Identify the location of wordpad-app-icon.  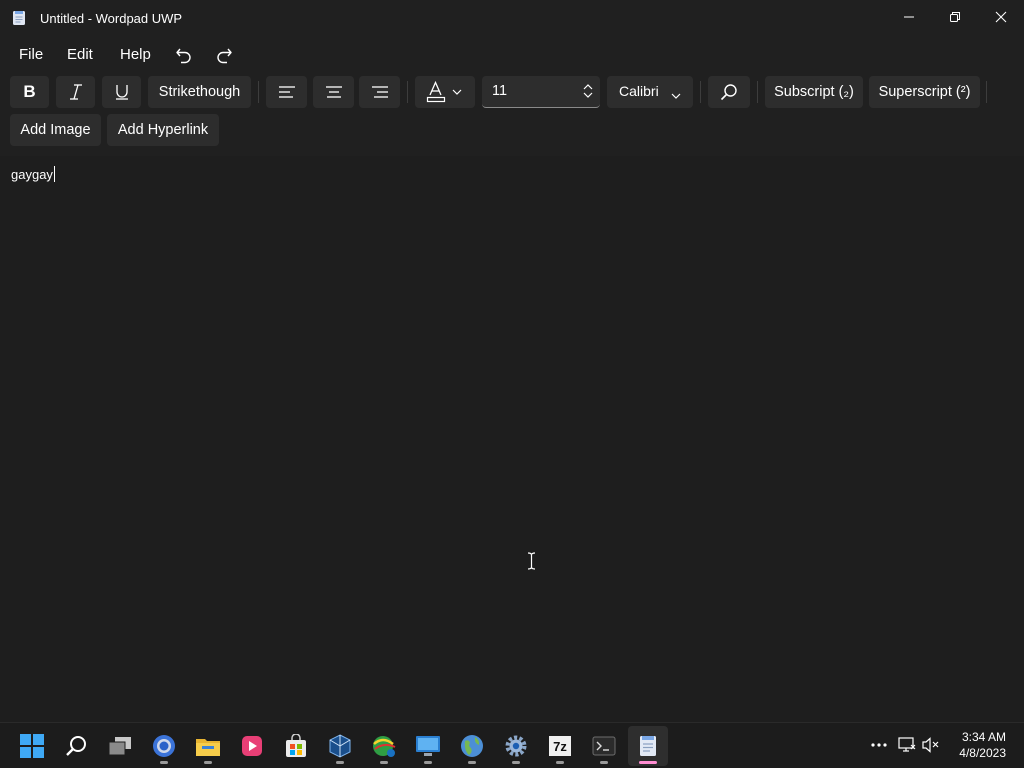
(19, 18).